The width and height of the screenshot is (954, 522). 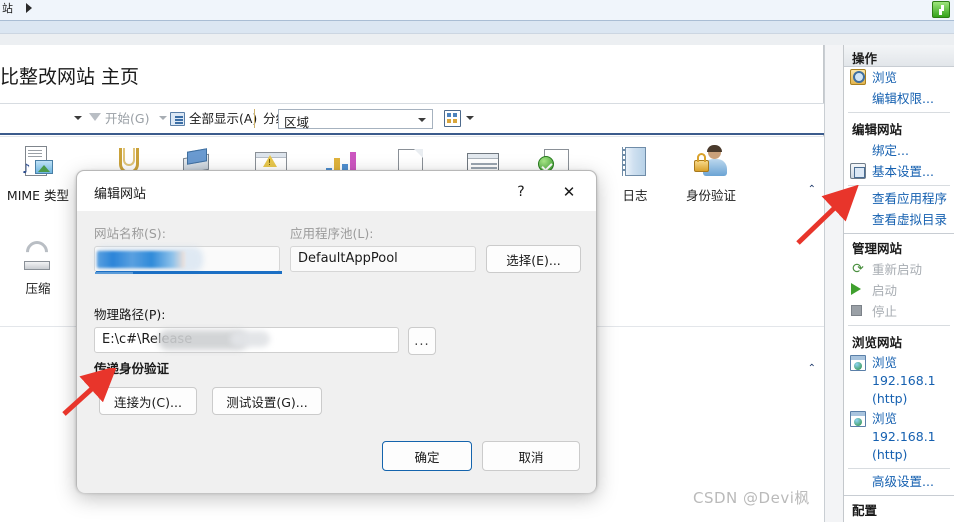 I want to click on actions-group-title-browse-site: 浏览网站, so click(x=877, y=342).